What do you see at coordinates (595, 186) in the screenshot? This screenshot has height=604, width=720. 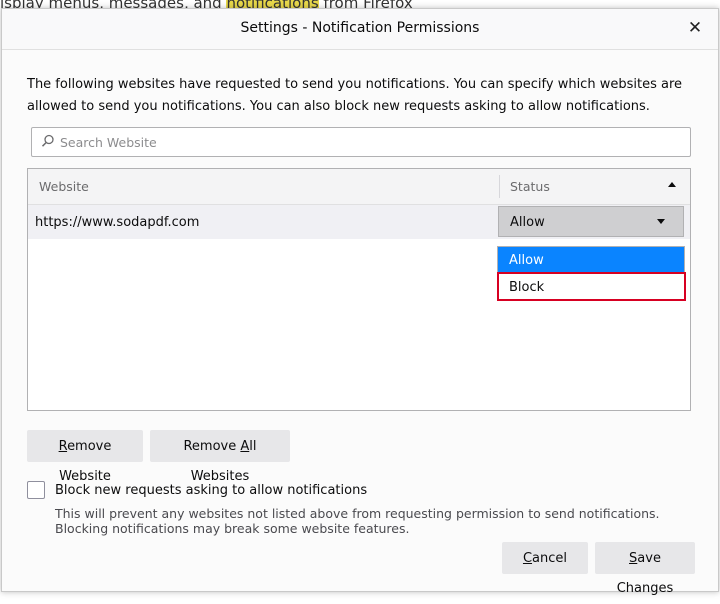 I see `column-header-status: Status` at bounding box center [595, 186].